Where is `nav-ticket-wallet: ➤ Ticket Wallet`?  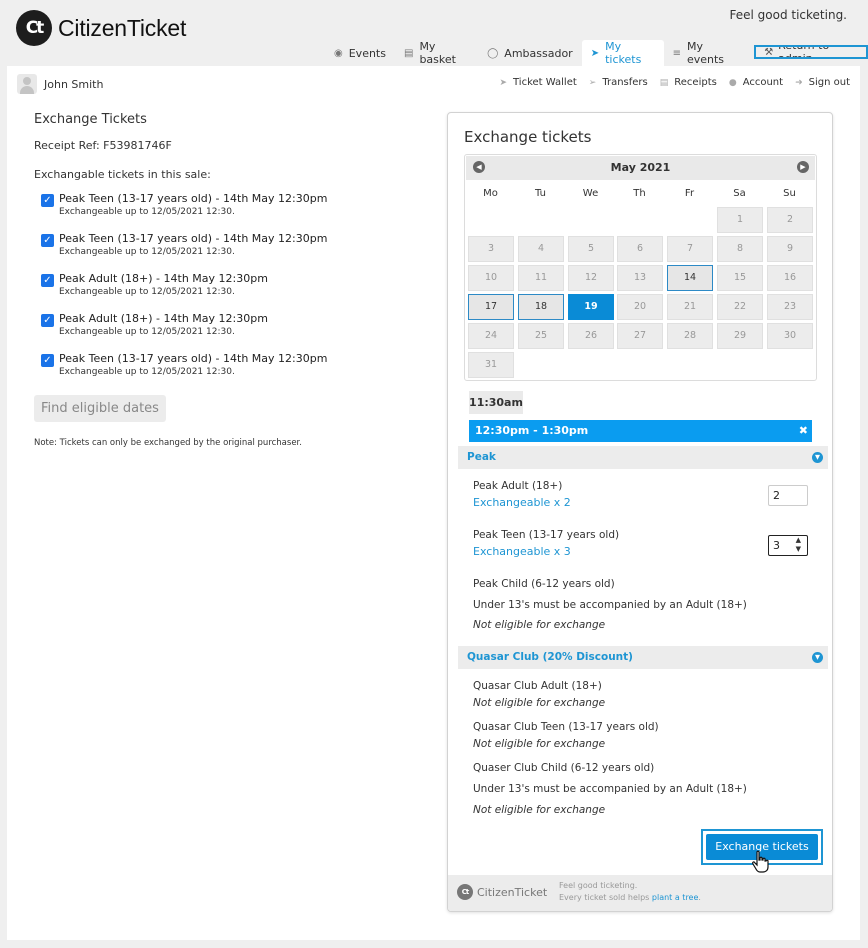
nav-ticket-wallet: ➤ Ticket Wallet is located at coordinates (537, 82).